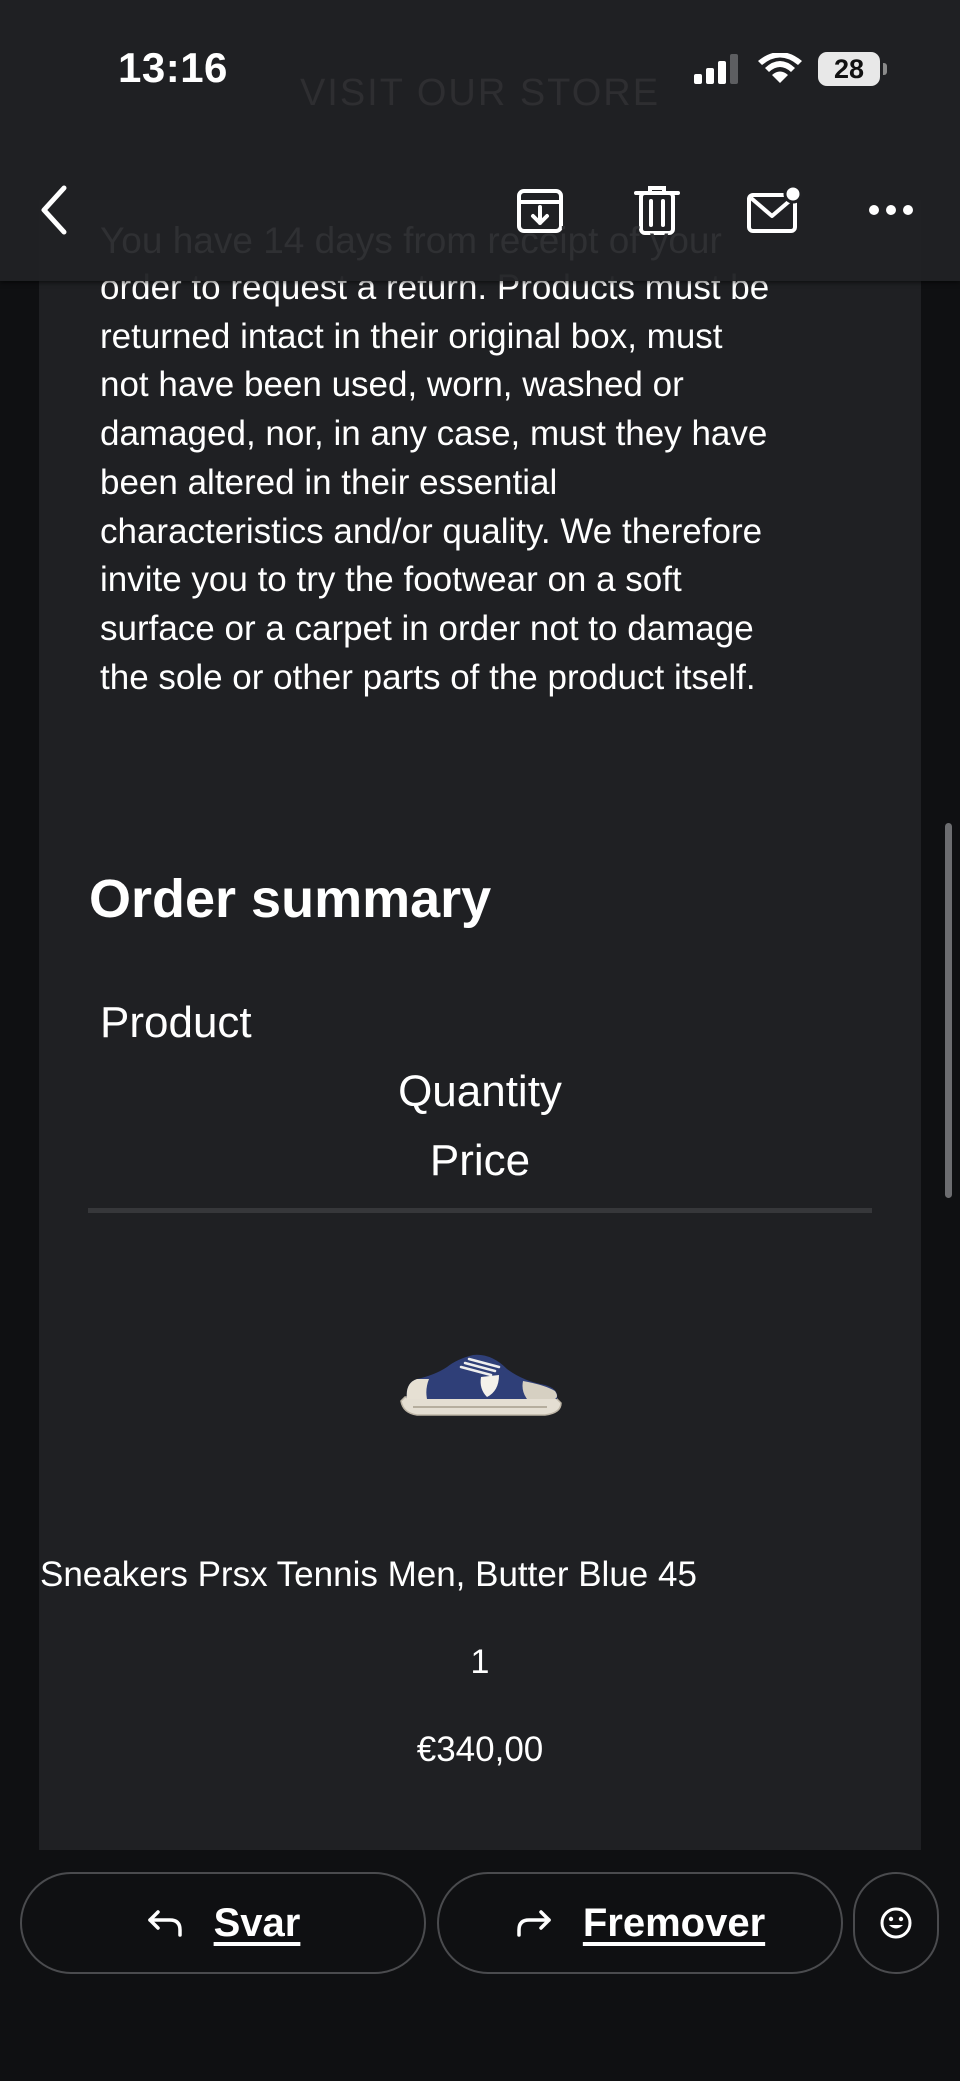  I want to click on top-bar: 13:16 28, so click(480, 140).